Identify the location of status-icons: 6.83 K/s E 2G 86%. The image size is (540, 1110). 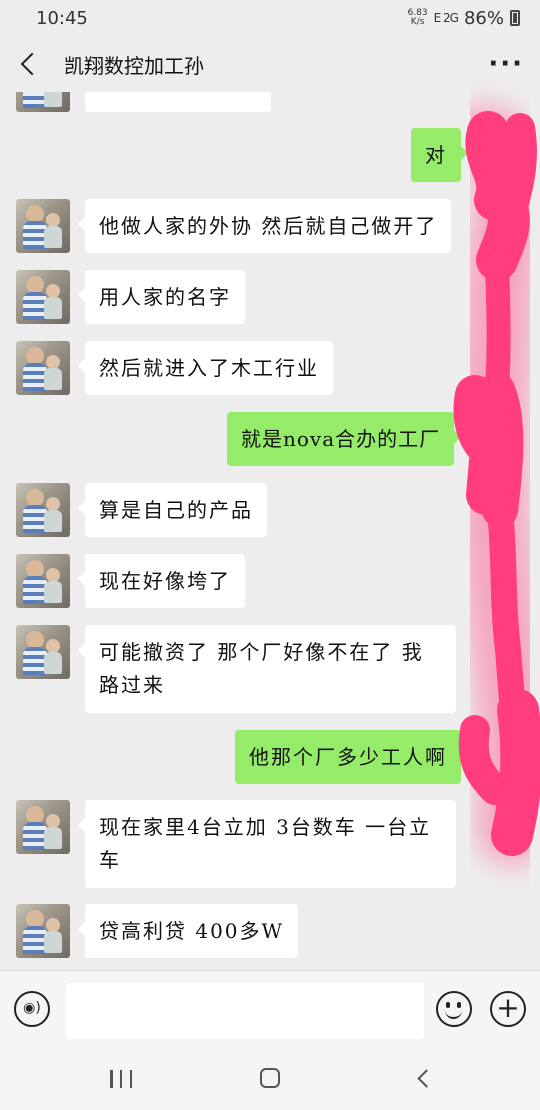
(464, 18).